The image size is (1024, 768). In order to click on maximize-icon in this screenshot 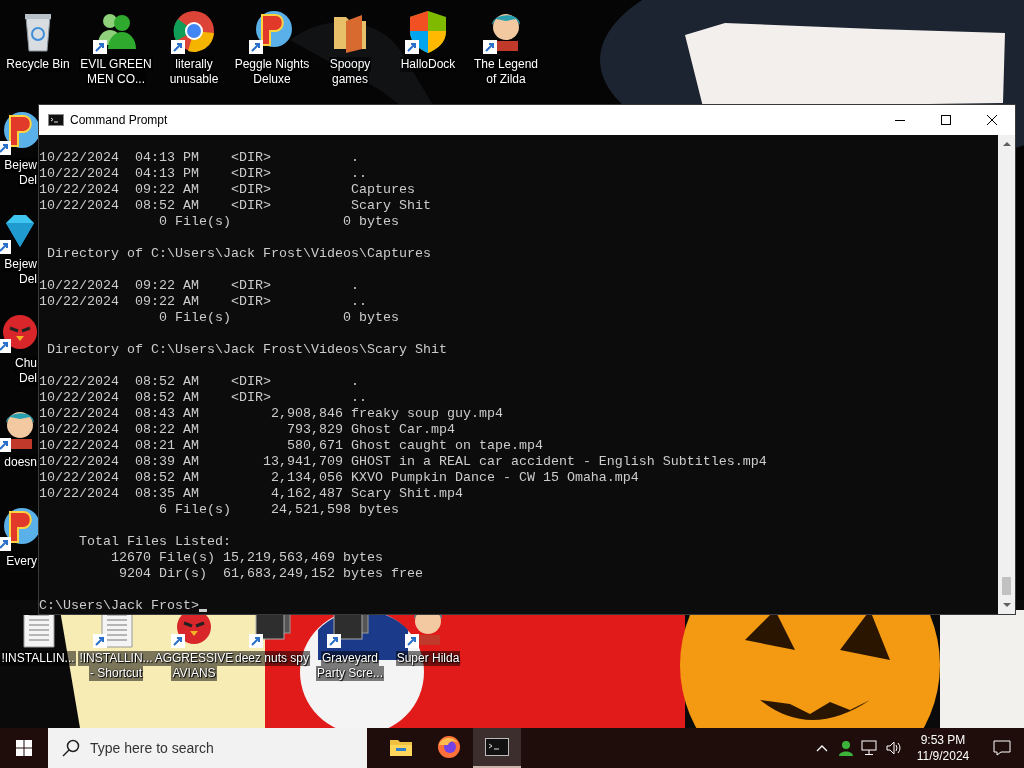, I will do `click(946, 120)`.